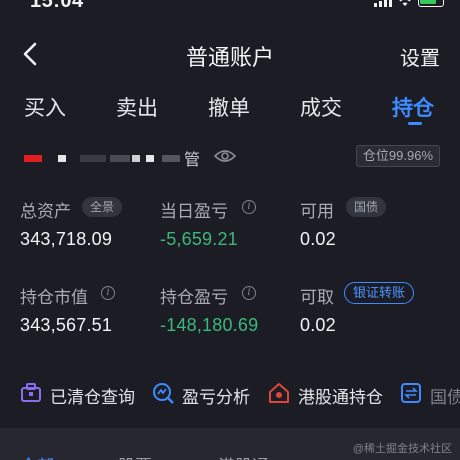  What do you see at coordinates (225, 156) in the screenshot?
I see `eye-icon` at bounding box center [225, 156].